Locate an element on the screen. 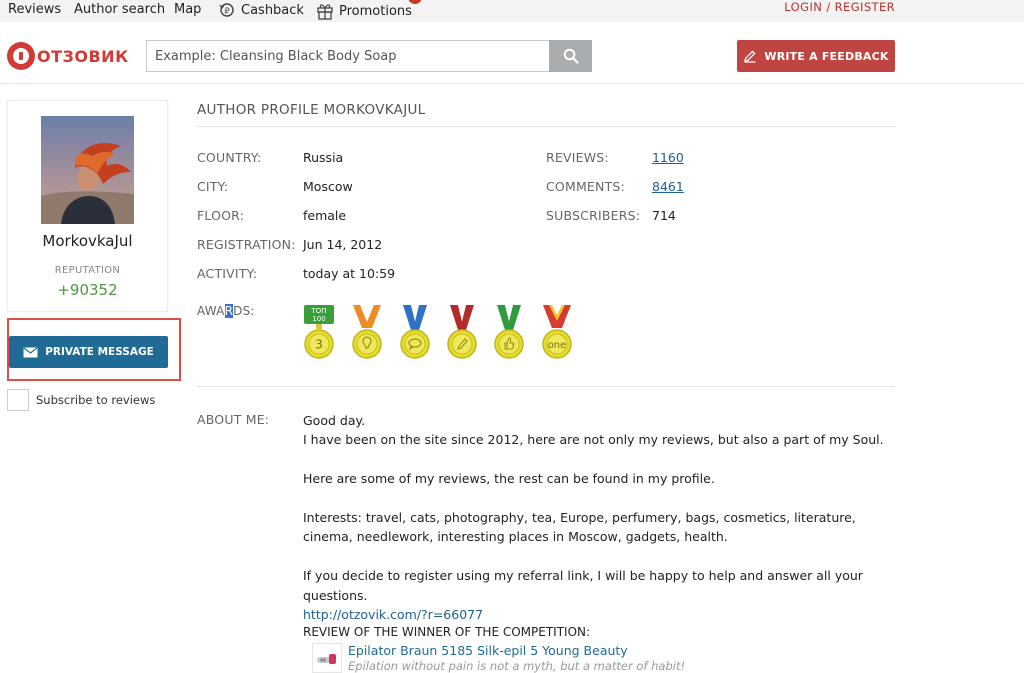  reputation-label: REPUTATION is located at coordinates (87, 270).